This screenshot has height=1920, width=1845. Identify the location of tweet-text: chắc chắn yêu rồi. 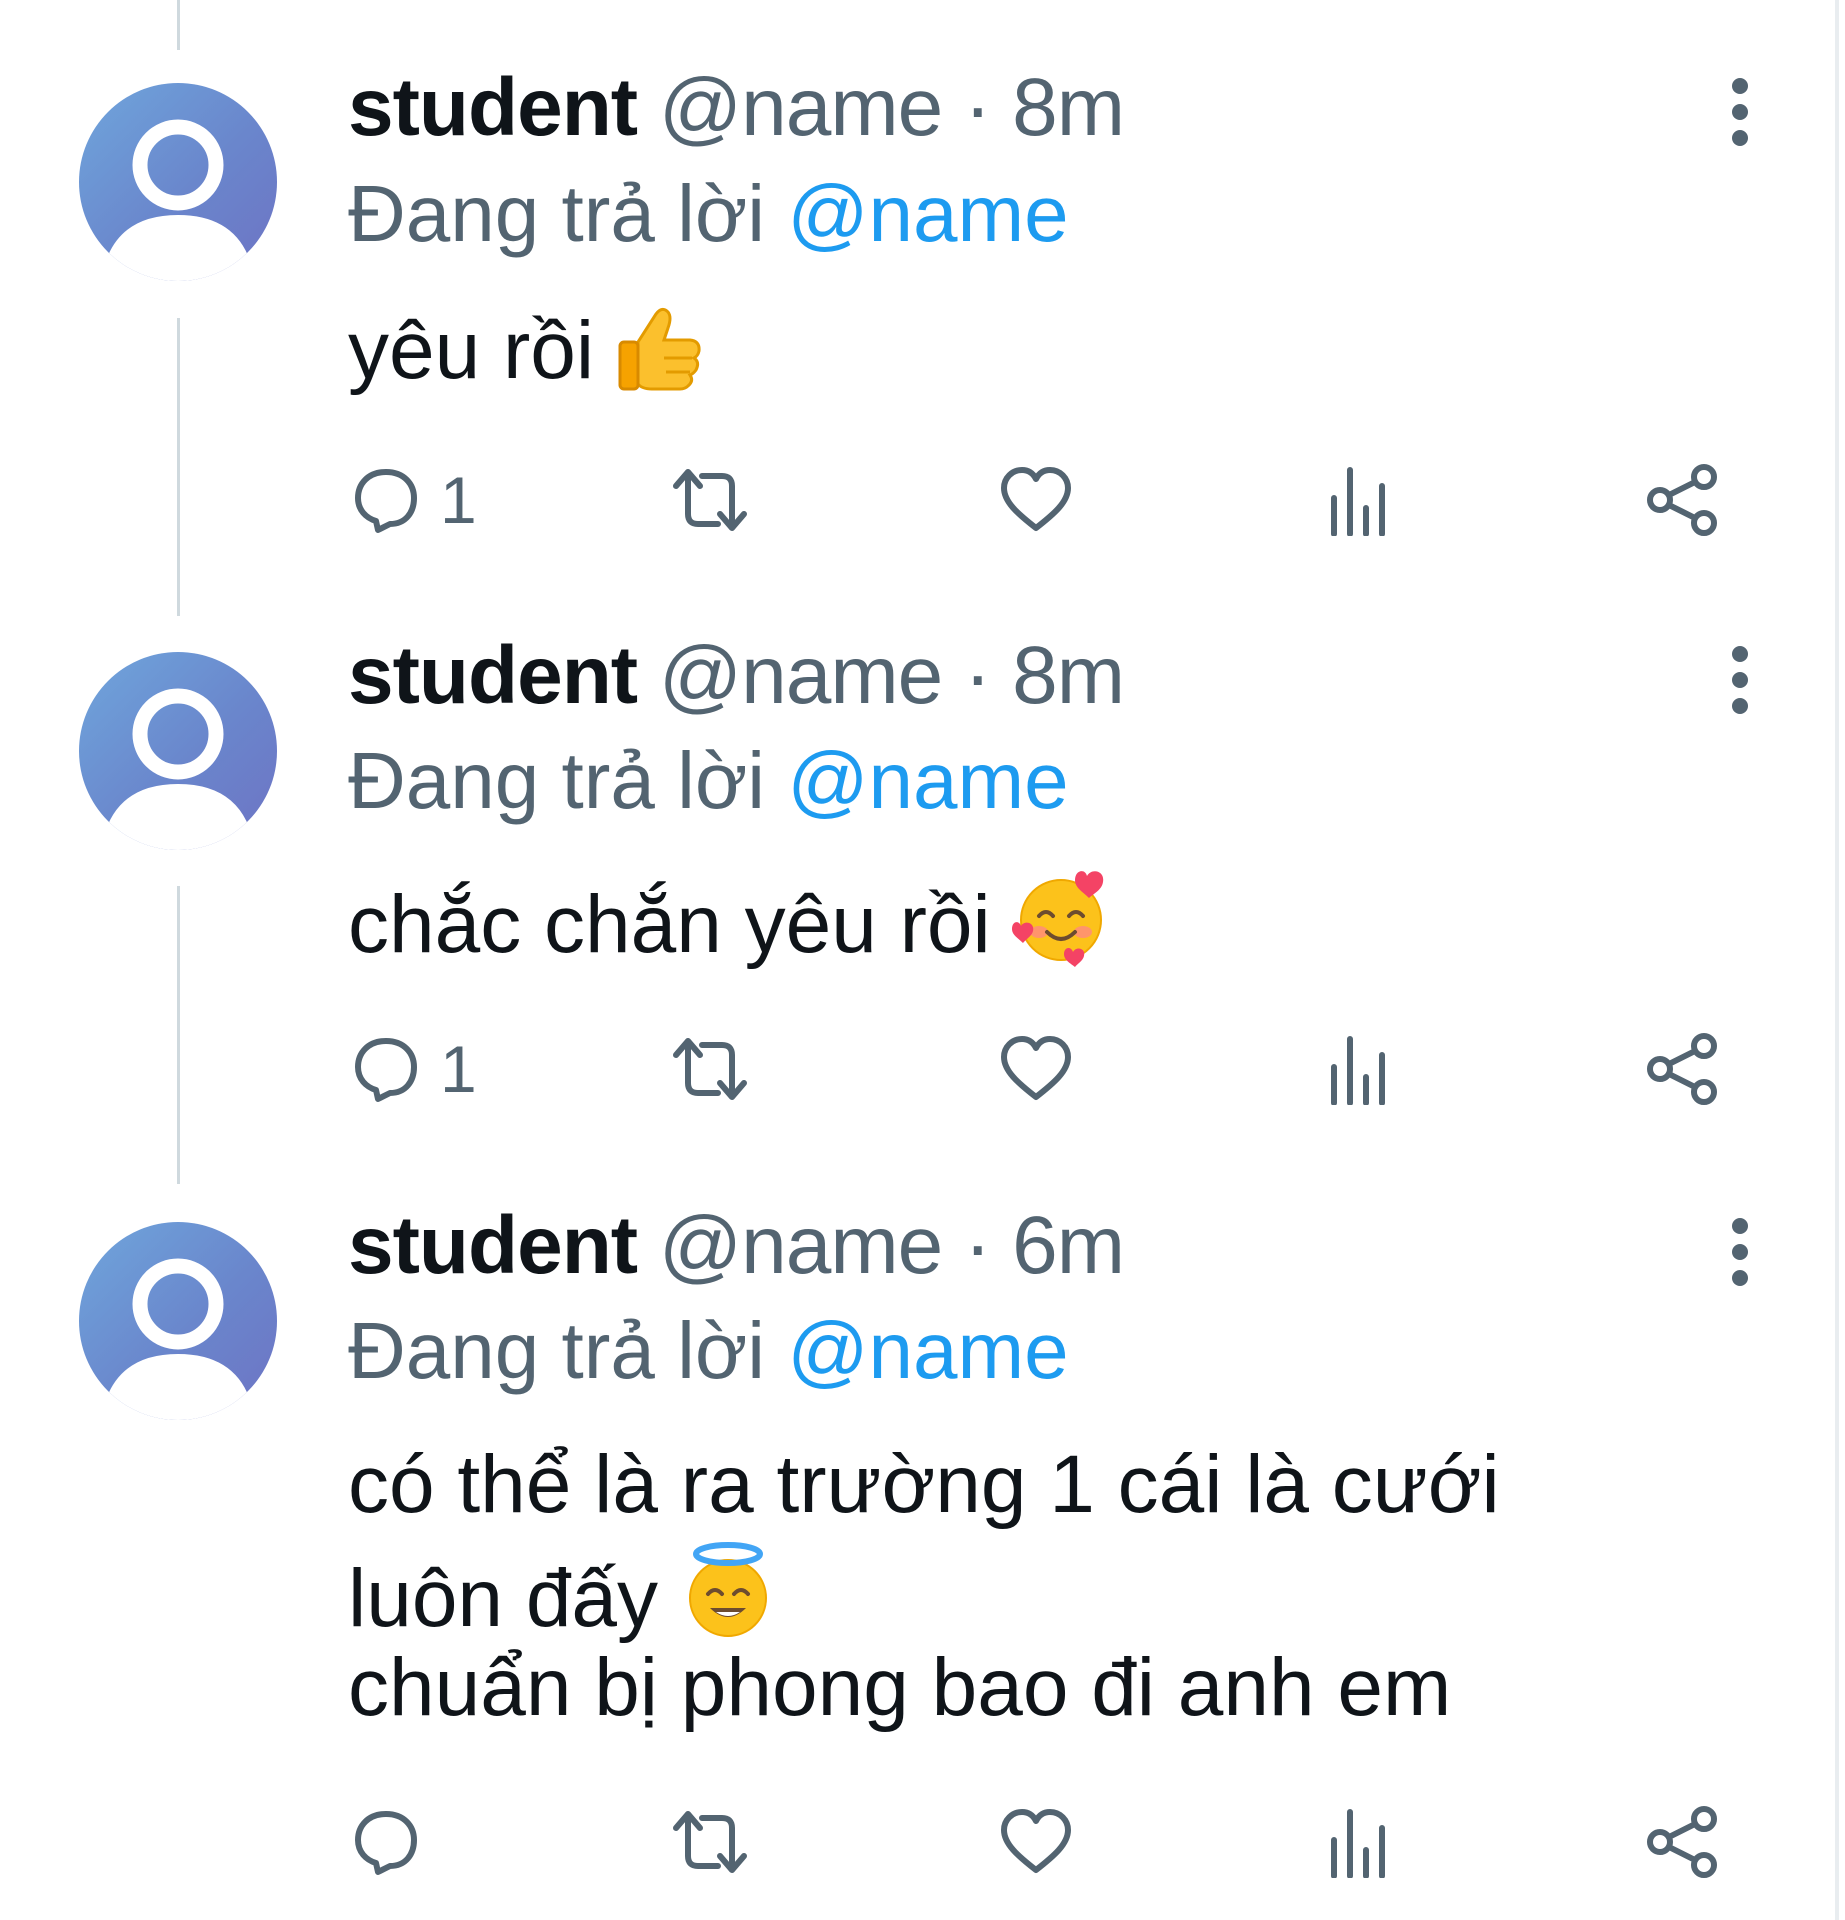
(730, 928).